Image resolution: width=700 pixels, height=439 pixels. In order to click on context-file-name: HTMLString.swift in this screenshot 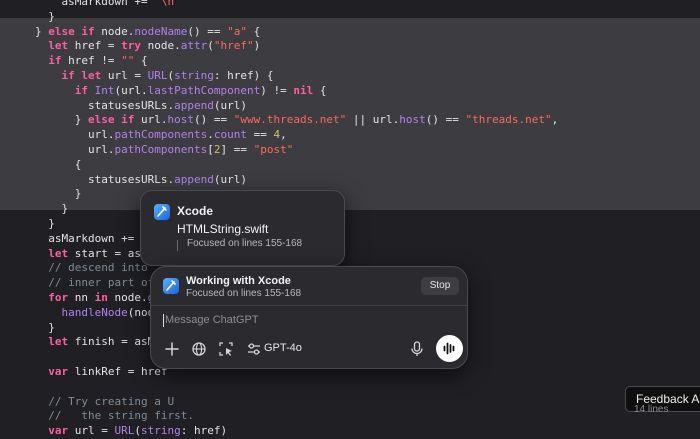, I will do `click(223, 229)`.